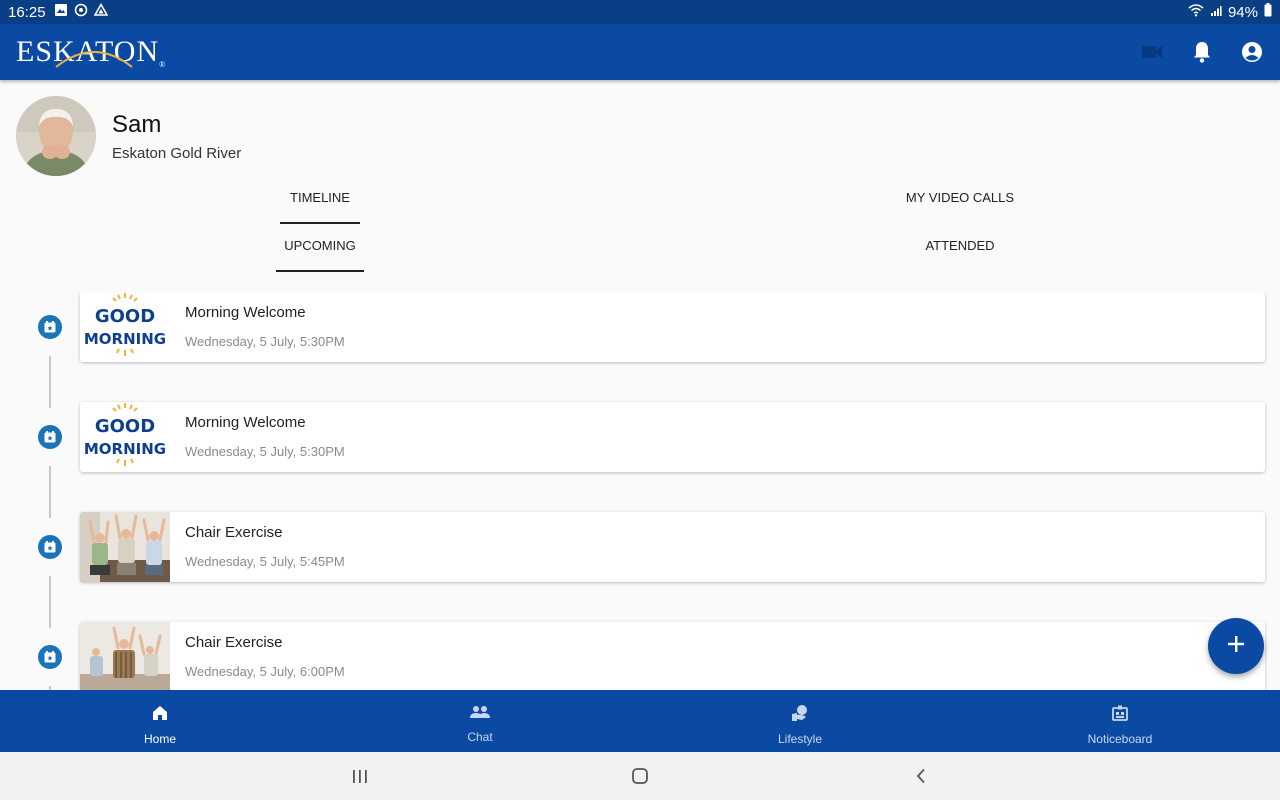 This screenshot has height=800, width=1280. I want to click on timeline-item: Chair Exercise Wednesday, 5 July, 6:00PM, so click(640, 656).